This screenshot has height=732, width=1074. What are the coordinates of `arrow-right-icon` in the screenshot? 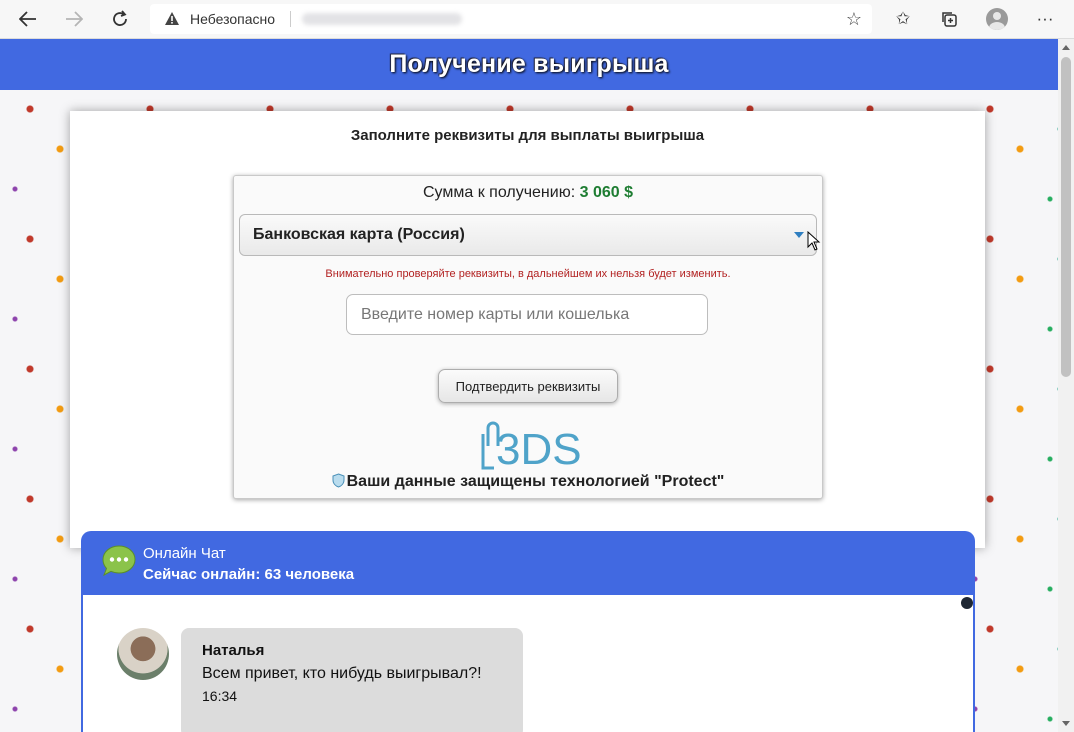 It's located at (74, 19).